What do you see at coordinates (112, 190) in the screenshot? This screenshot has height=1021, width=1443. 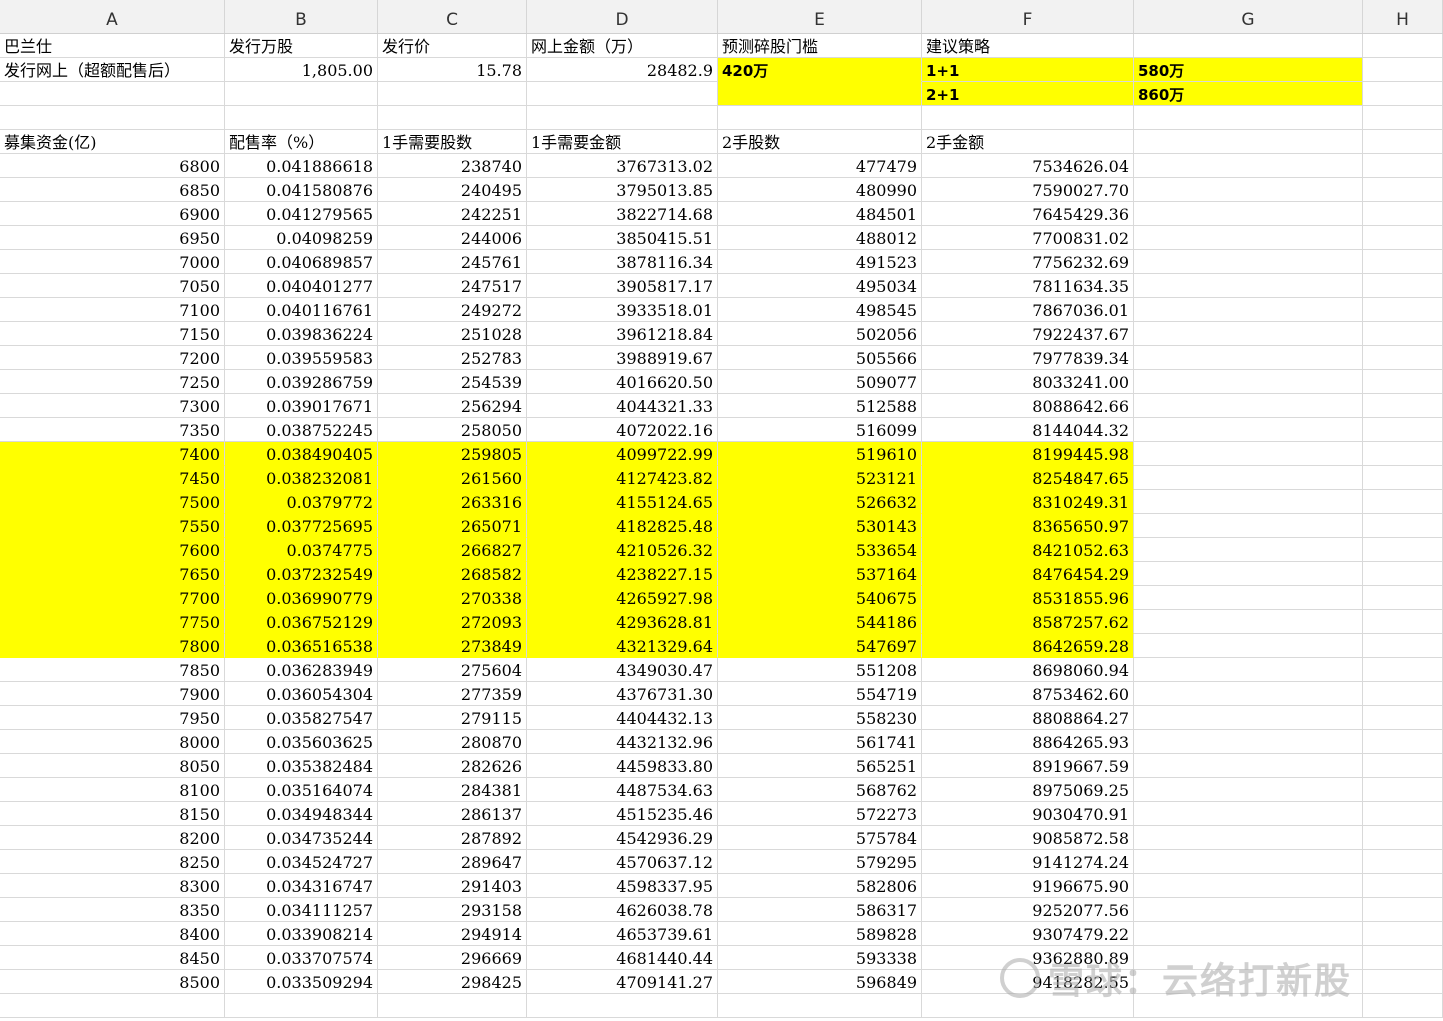 I see `table-cell: 6850` at bounding box center [112, 190].